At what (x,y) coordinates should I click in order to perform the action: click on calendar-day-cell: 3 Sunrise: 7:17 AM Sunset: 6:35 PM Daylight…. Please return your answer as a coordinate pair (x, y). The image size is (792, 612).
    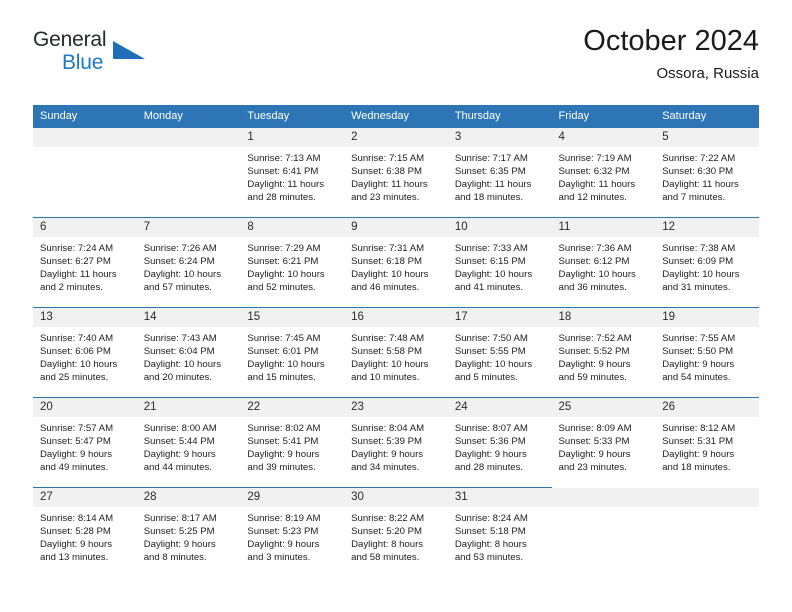
    Looking at the image, I should click on (499, 172).